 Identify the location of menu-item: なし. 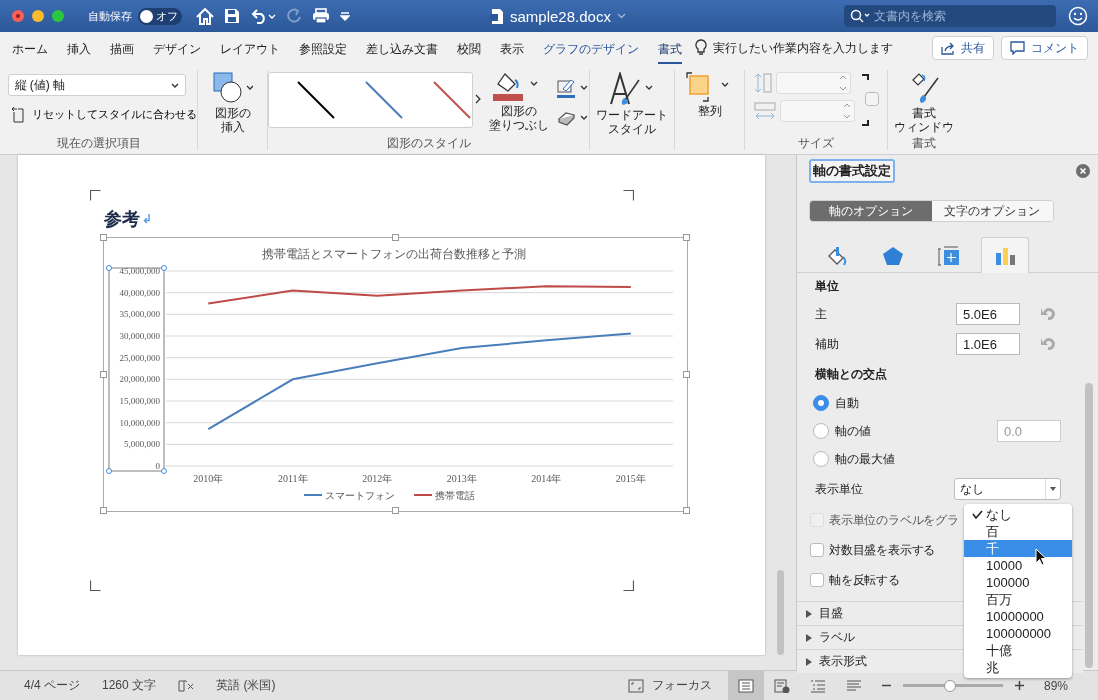
(1018, 514).